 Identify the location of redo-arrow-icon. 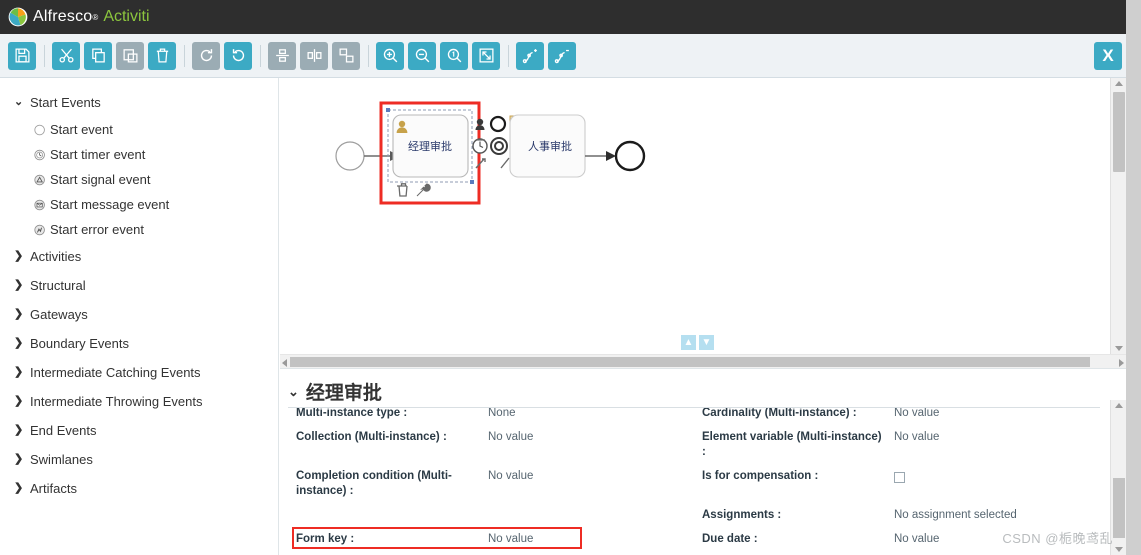
(206, 55).